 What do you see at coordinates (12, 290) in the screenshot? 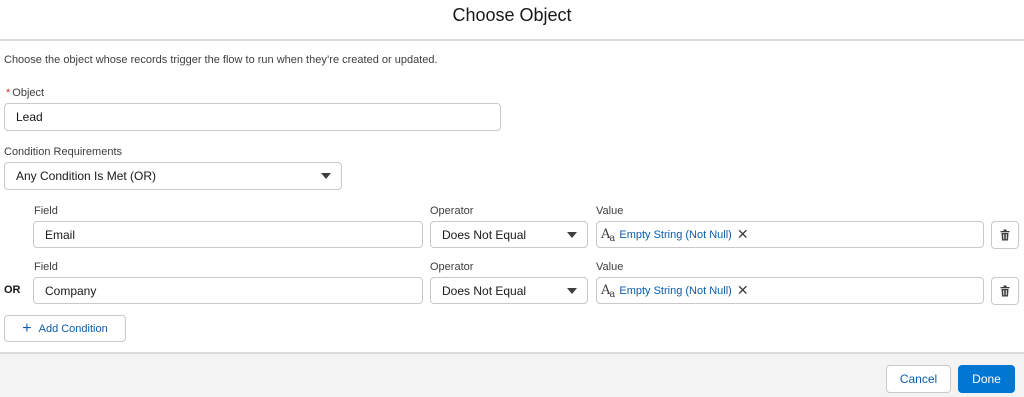
I see `condition-2-or-prefix: OR` at bounding box center [12, 290].